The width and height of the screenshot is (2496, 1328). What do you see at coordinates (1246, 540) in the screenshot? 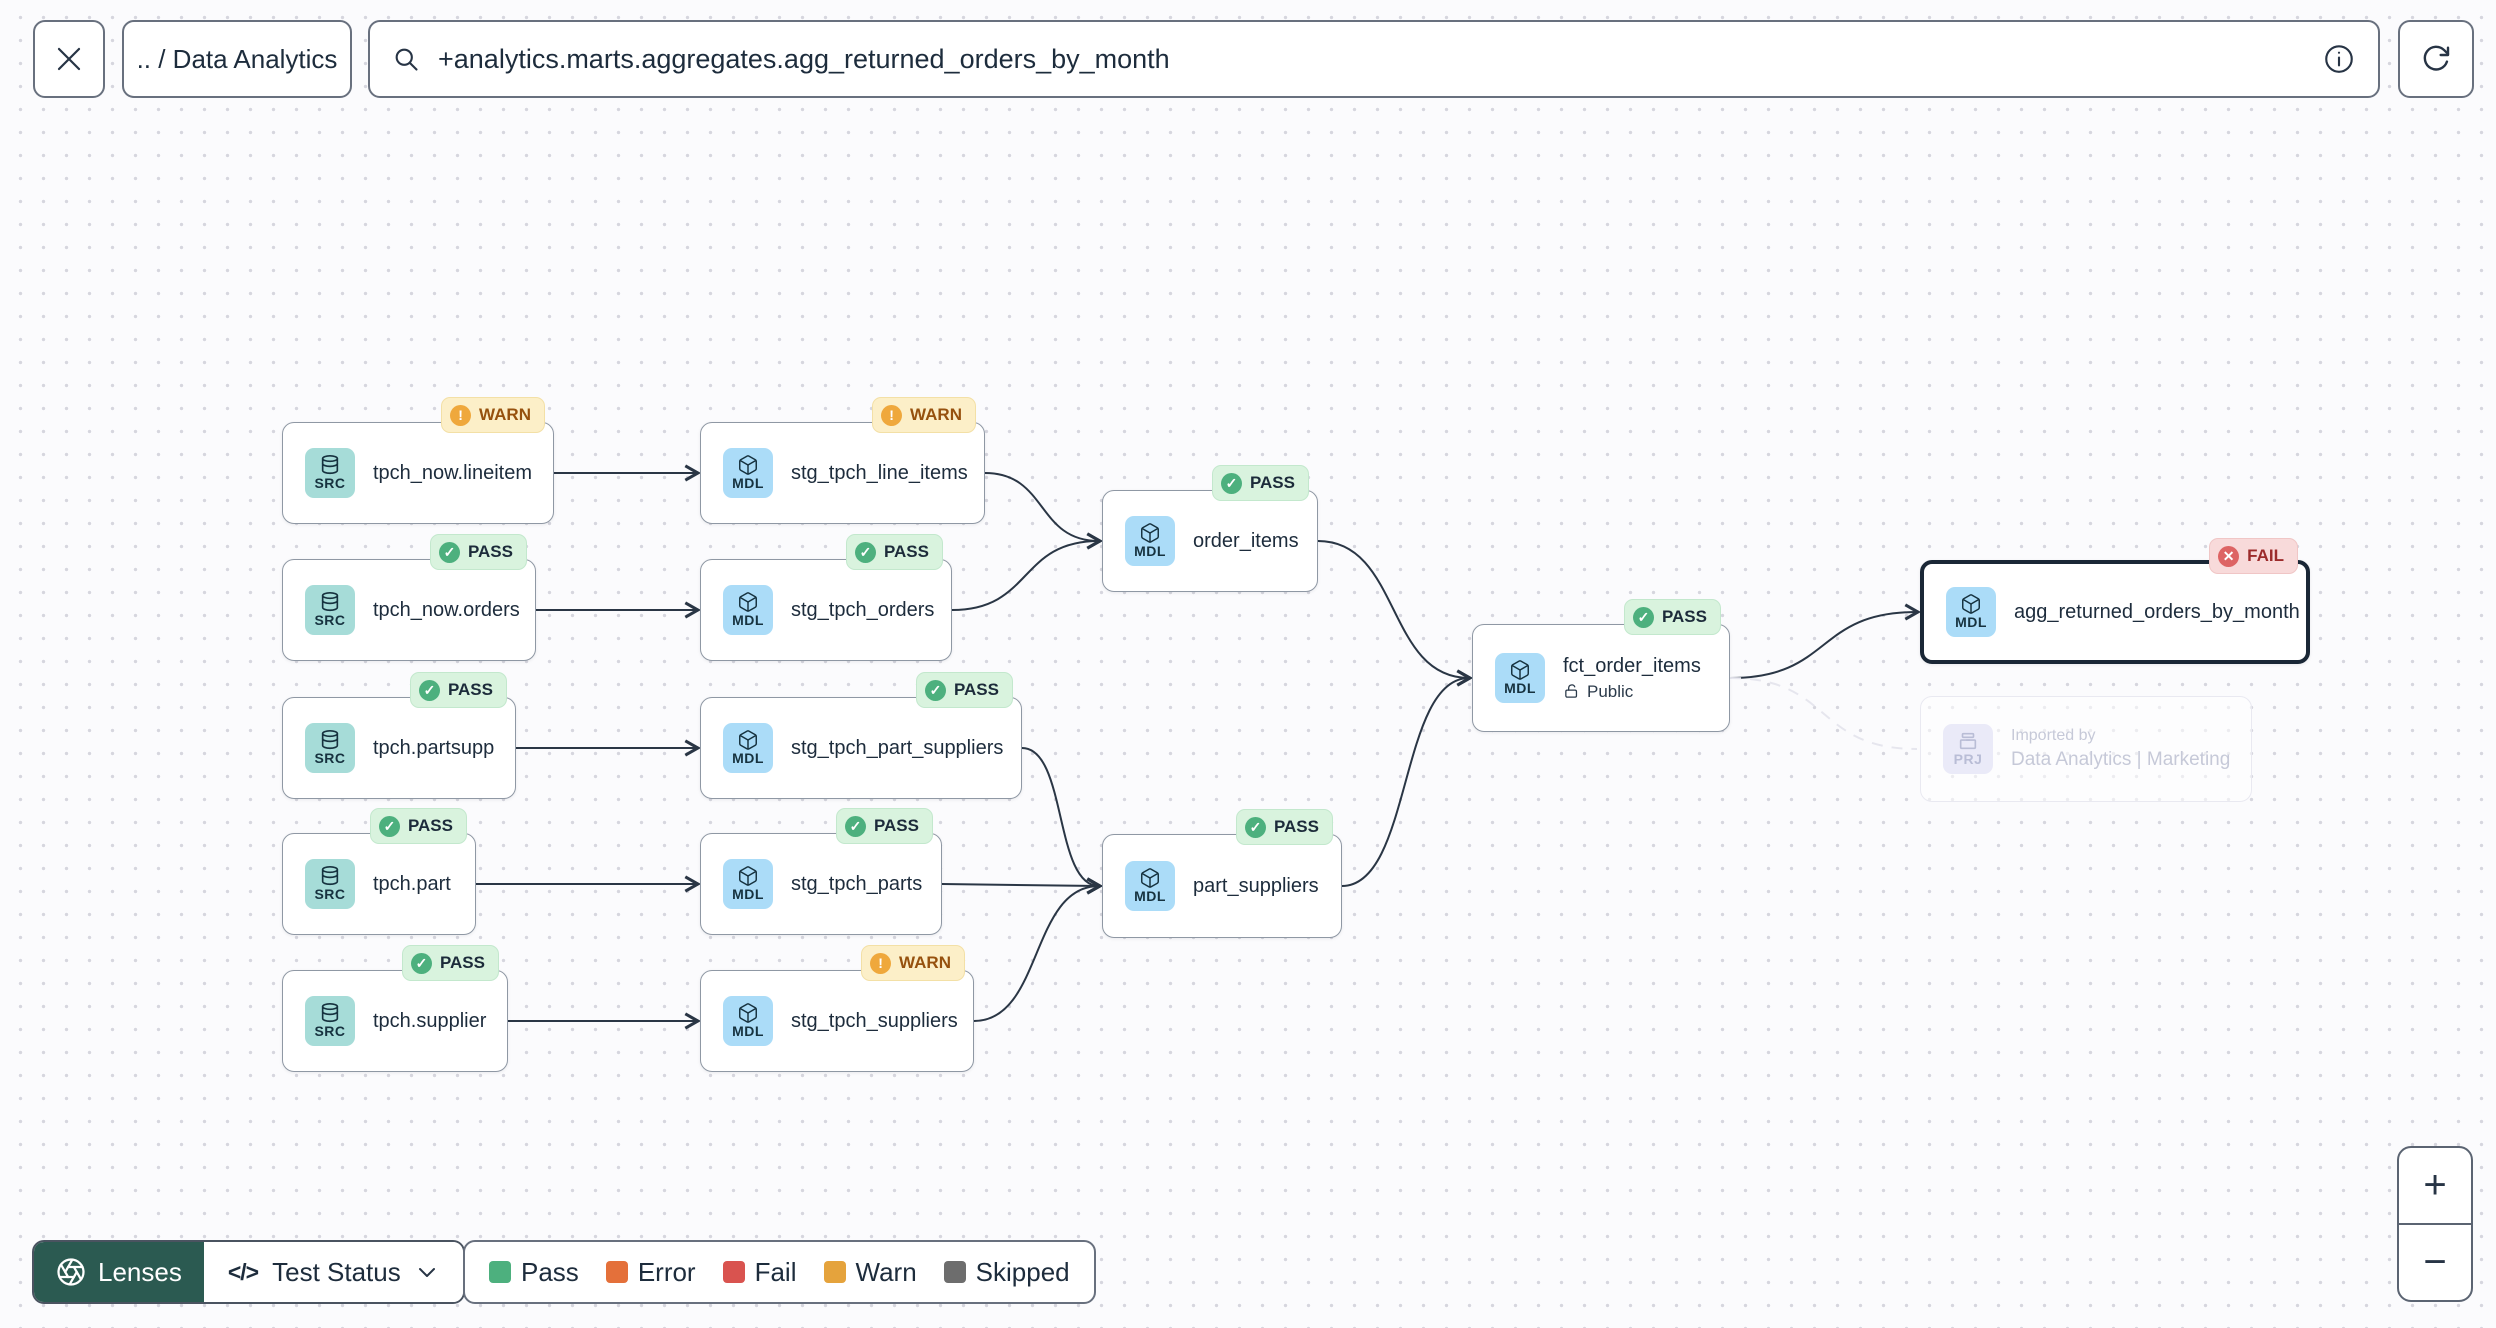
I see `node-label: order_items` at bounding box center [1246, 540].